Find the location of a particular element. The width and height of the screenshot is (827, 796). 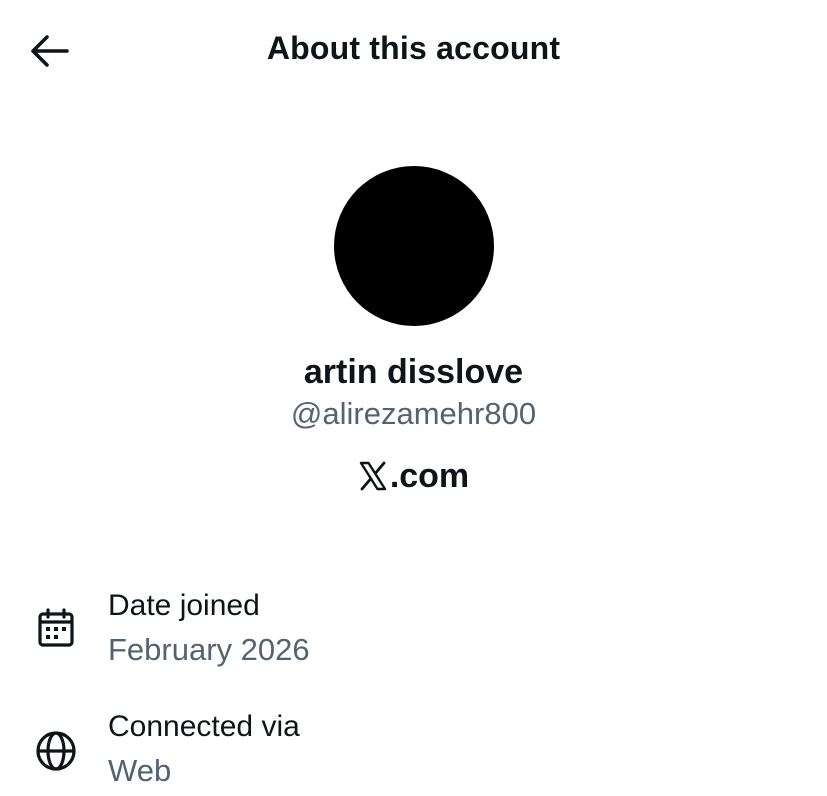

connected-via-label: Connected via is located at coordinates (204, 726).